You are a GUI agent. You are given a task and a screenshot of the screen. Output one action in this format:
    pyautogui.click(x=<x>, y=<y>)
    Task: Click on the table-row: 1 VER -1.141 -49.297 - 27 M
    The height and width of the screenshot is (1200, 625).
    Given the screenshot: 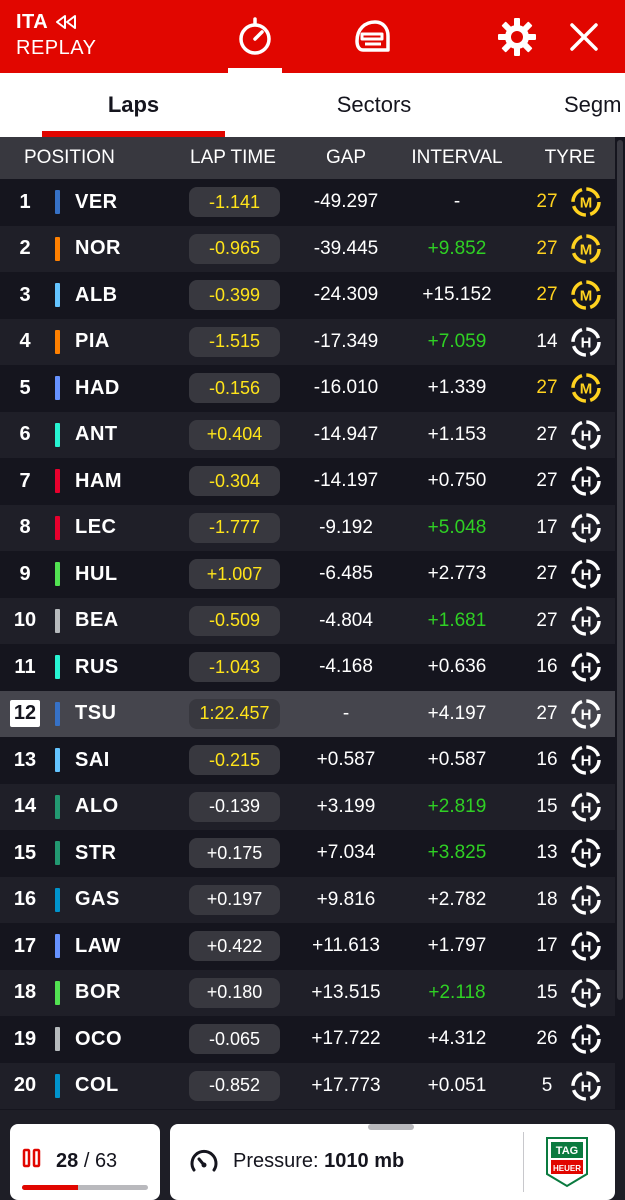 What is the action you would take?
    pyautogui.click(x=307, y=202)
    